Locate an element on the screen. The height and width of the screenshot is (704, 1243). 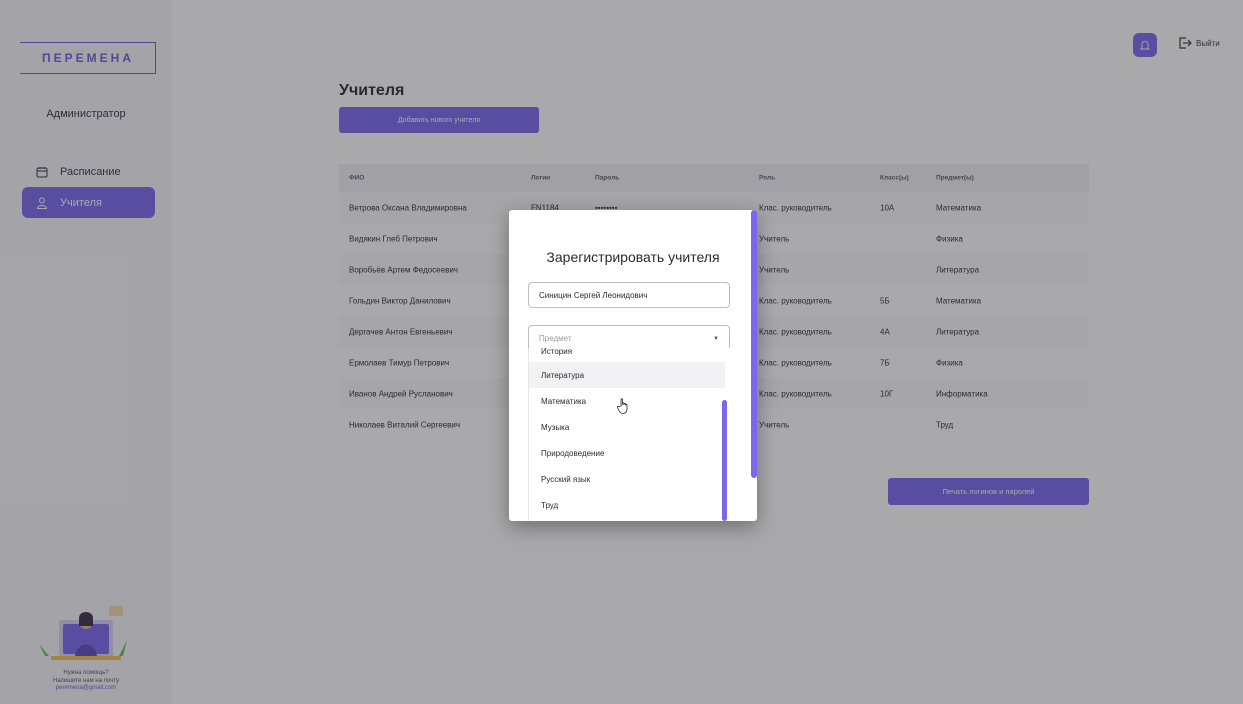
subject-option: Природоведение is located at coordinates (627, 453).